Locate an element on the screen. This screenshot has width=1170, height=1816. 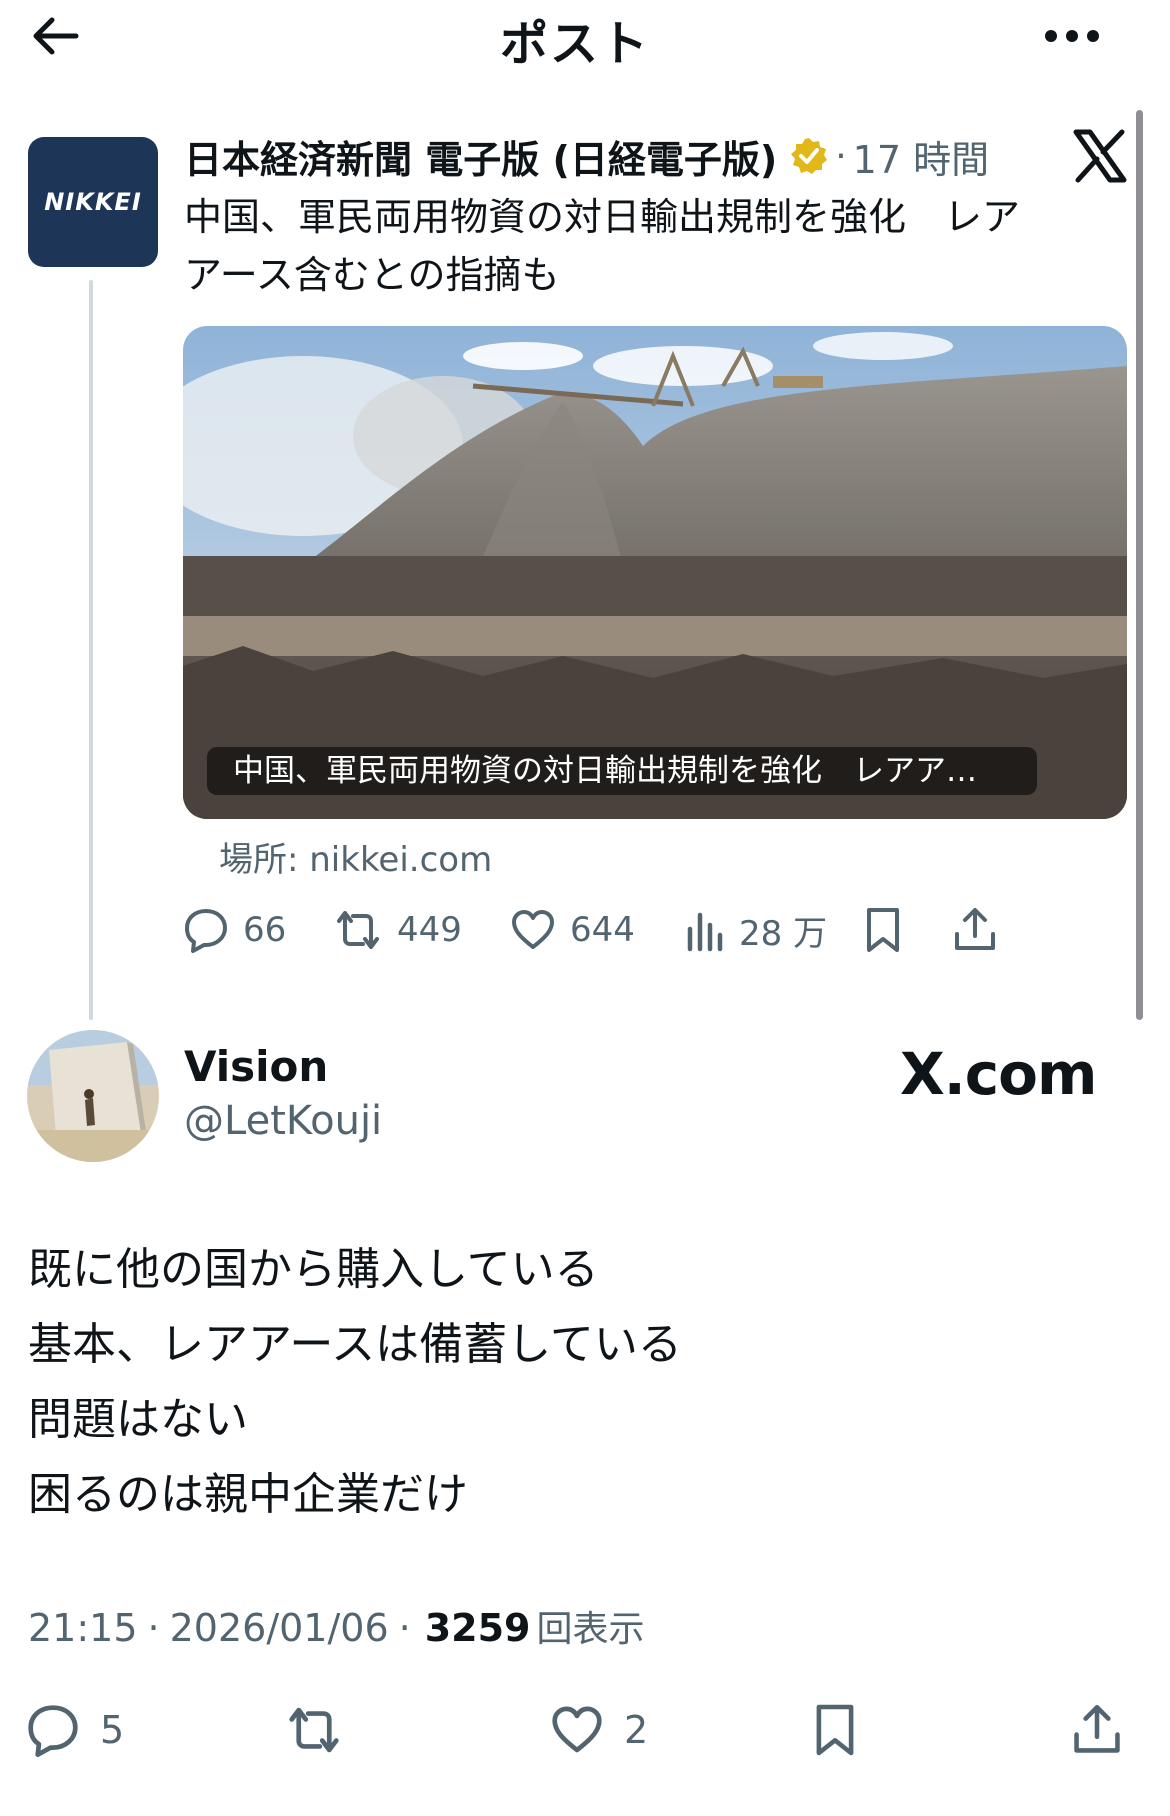
quoted-post-time: 17 時間 is located at coordinates (921, 156).